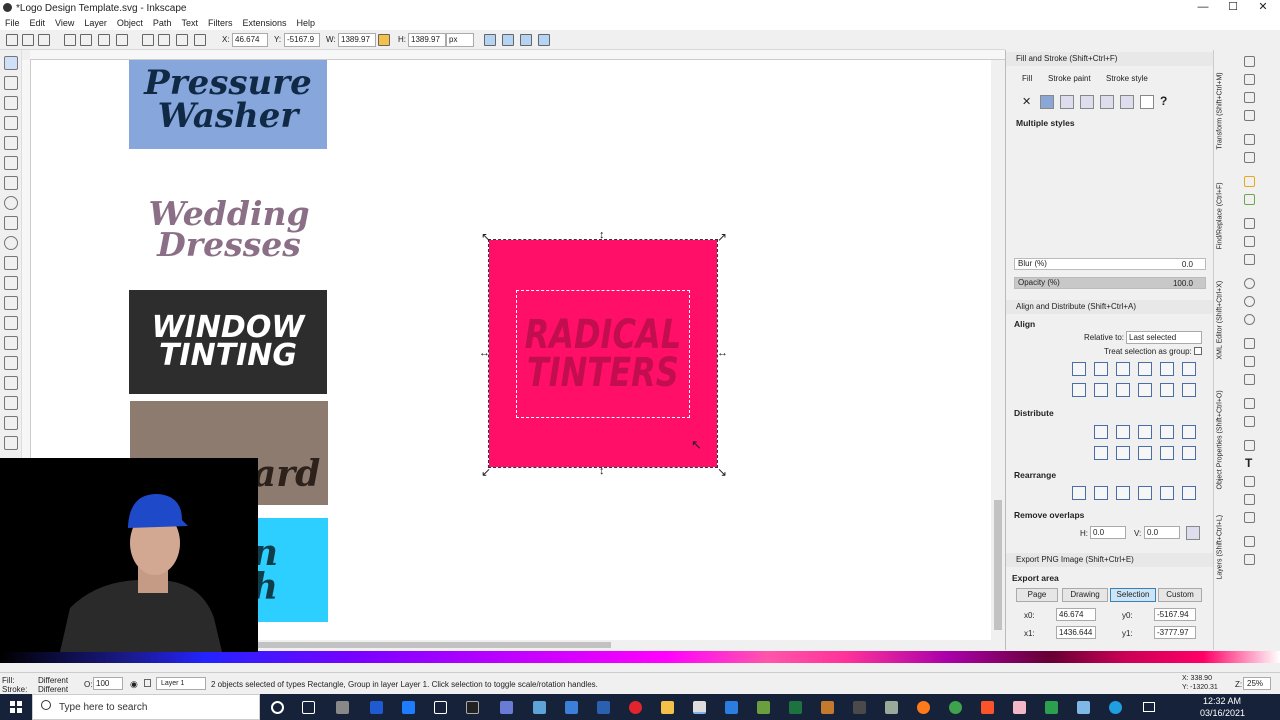 The image size is (1280, 720). I want to click on lower-icon, so click(182, 40).